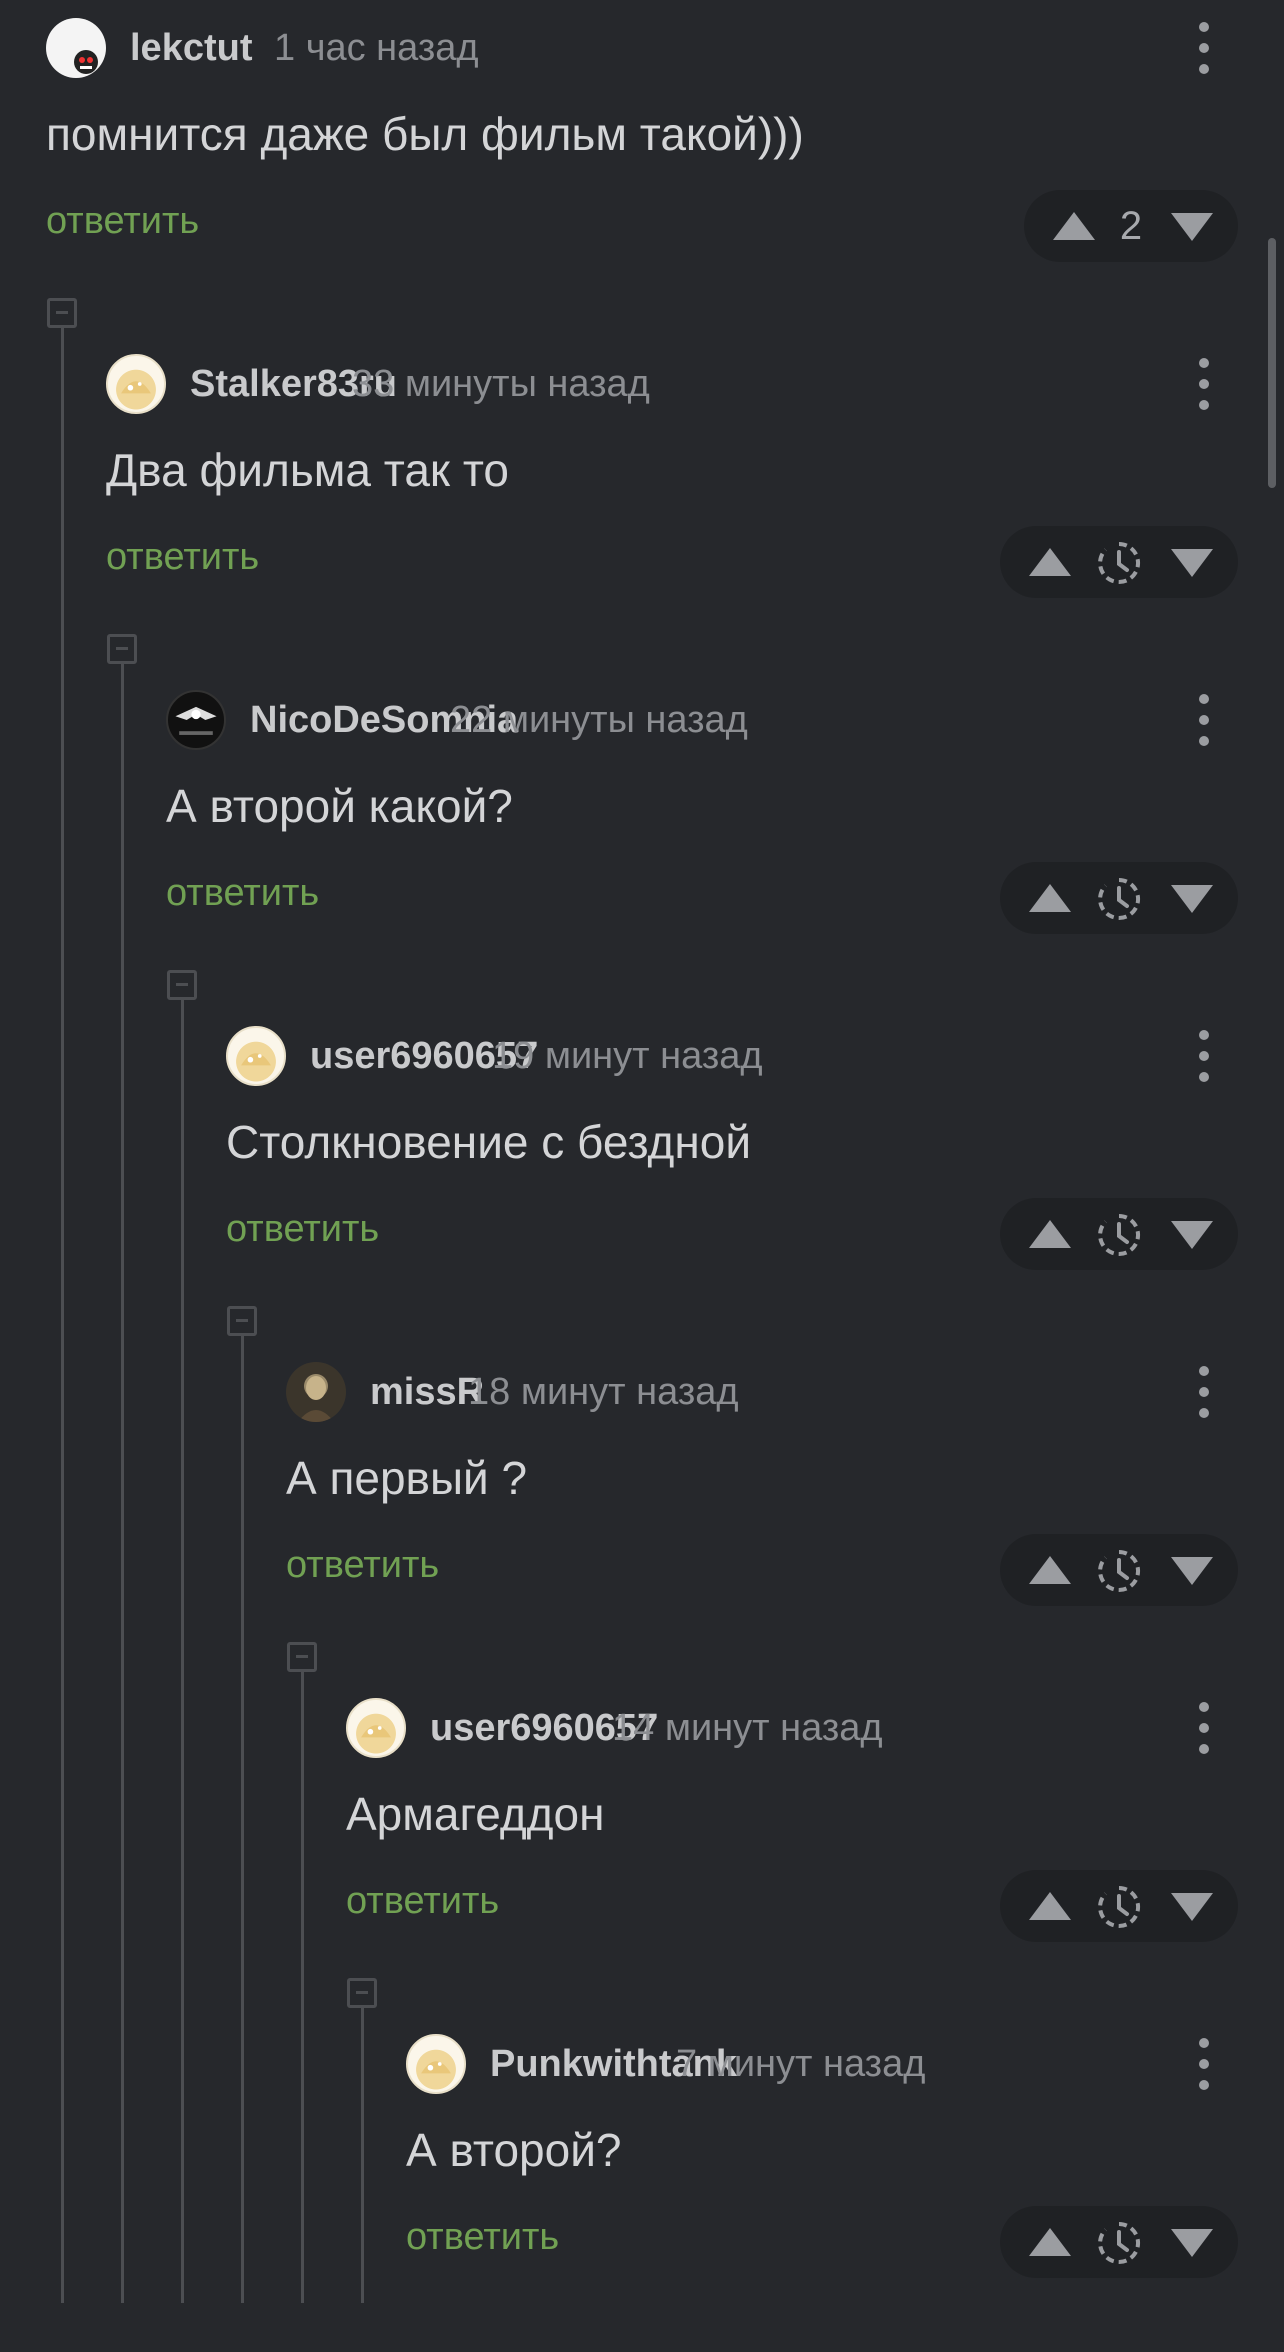  Describe the element at coordinates (475, 1814) in the screenshot. I see `comment-text: Армагеддон` at that location.